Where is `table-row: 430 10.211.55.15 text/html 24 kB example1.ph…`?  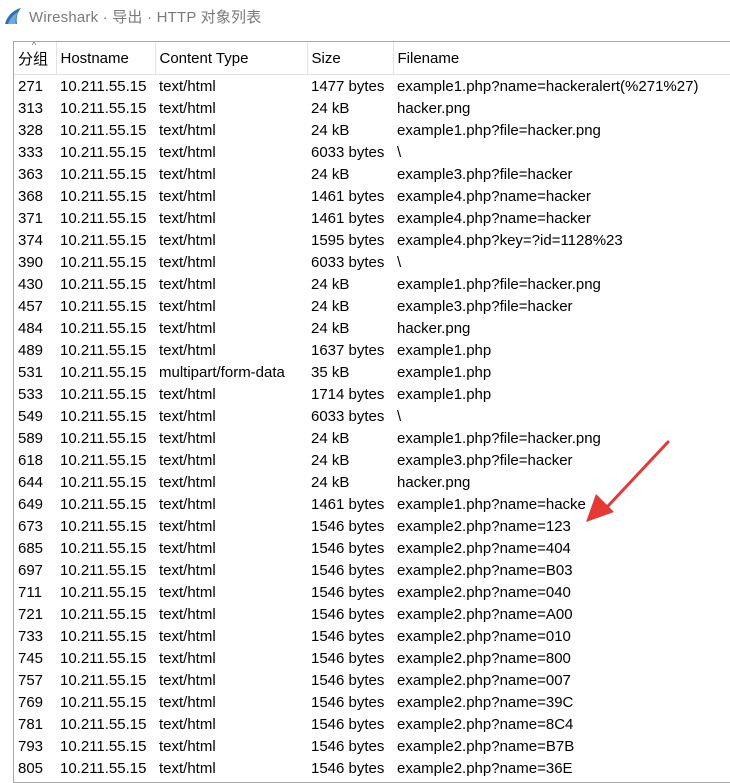 table-row: 430 10.211.55.15 text/html 24 kB example1.ph… is located at coordinates (372, 284).